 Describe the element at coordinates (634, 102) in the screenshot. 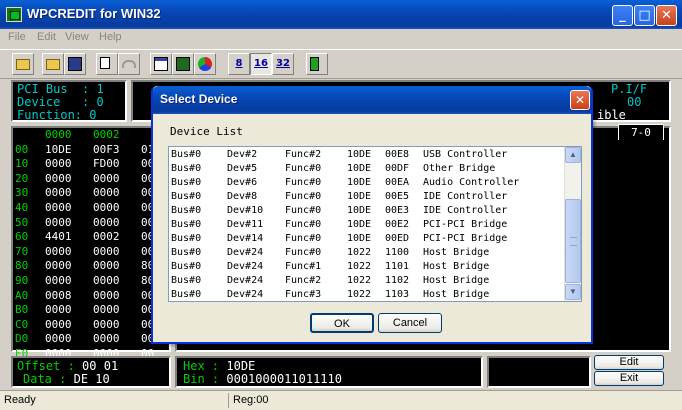

I see `pif-value: 00` at that location.